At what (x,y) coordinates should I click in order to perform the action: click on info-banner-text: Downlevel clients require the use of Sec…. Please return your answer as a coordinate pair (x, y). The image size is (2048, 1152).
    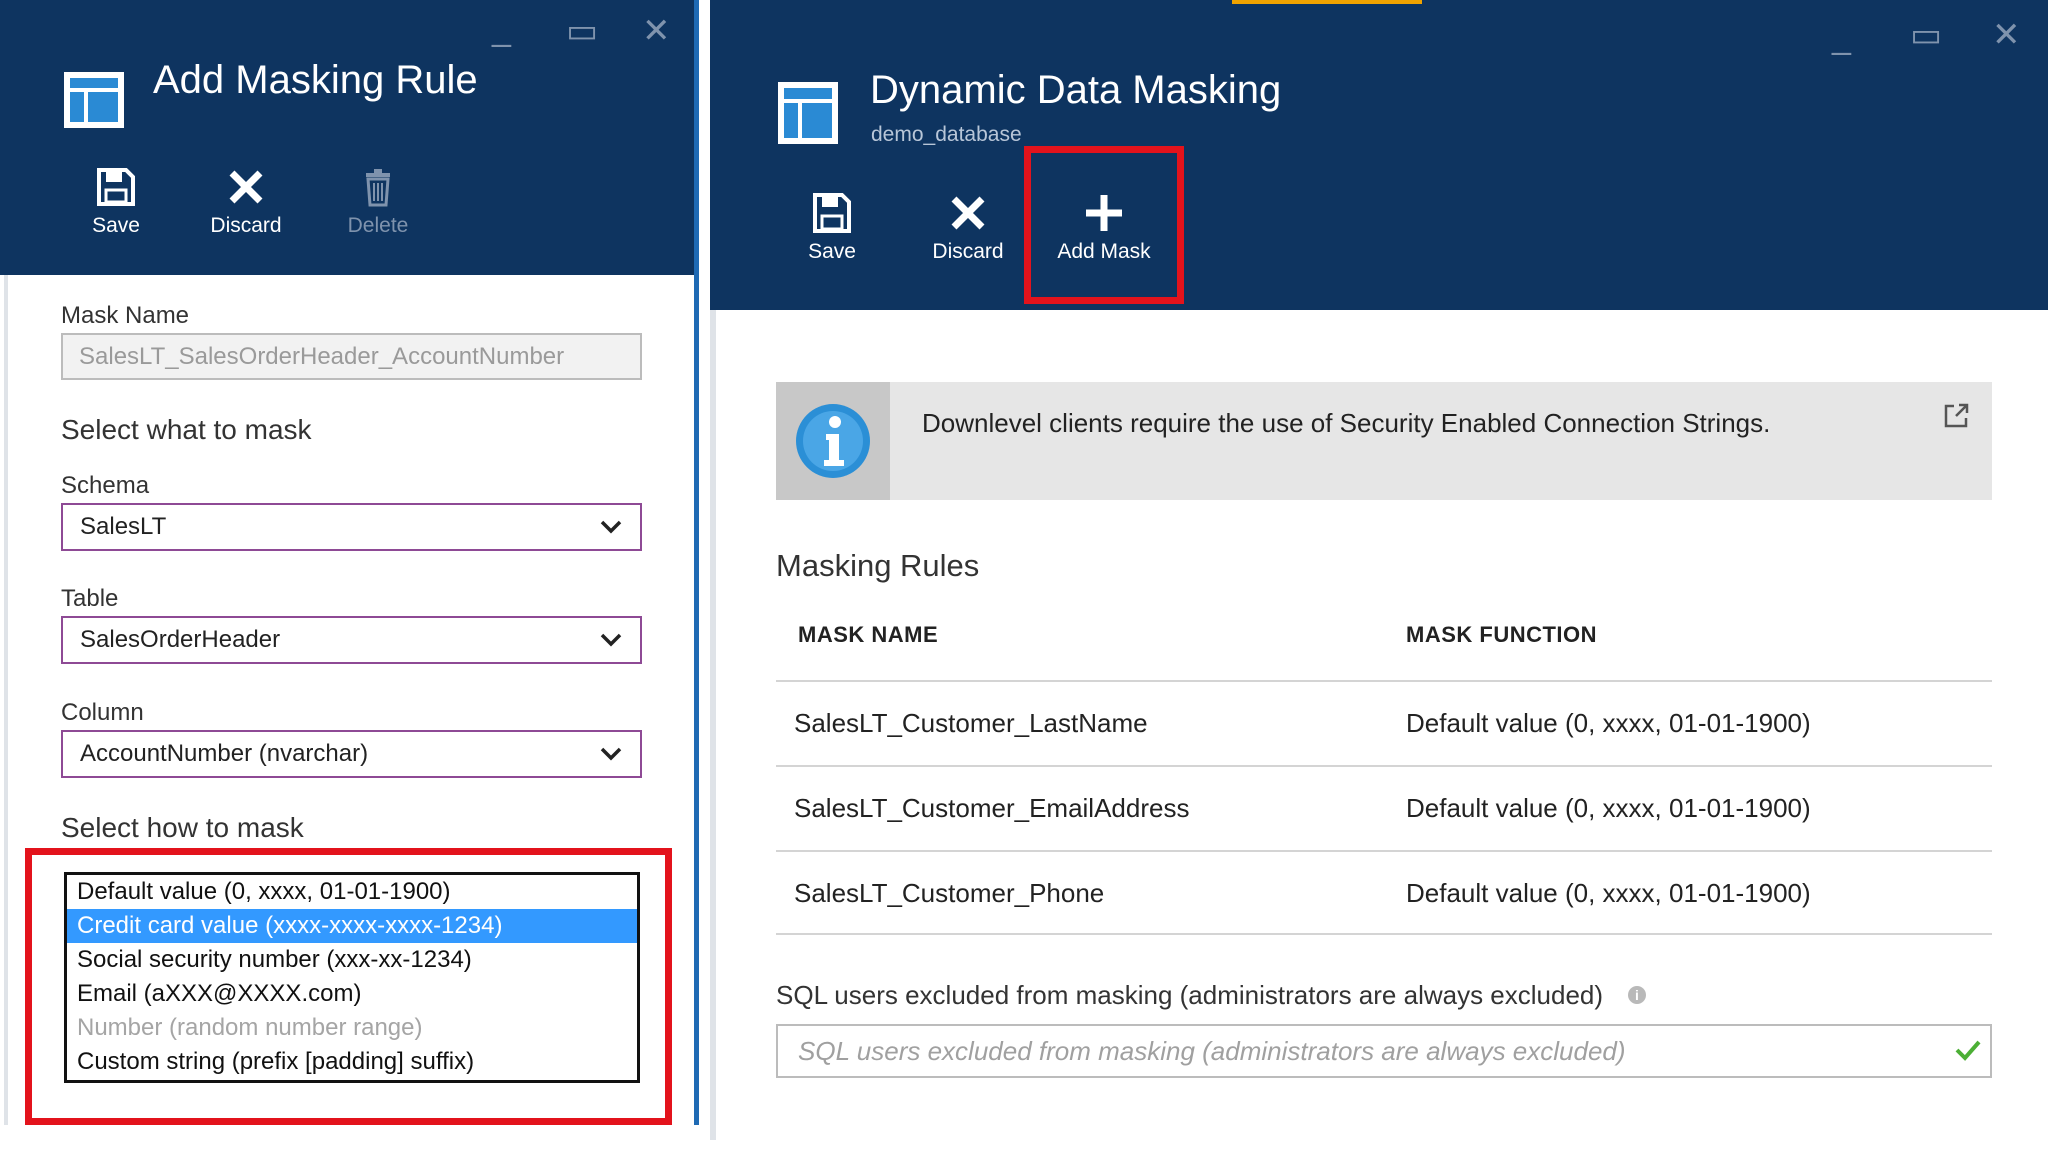
    Looking at the image, I should click on (1346, 423).